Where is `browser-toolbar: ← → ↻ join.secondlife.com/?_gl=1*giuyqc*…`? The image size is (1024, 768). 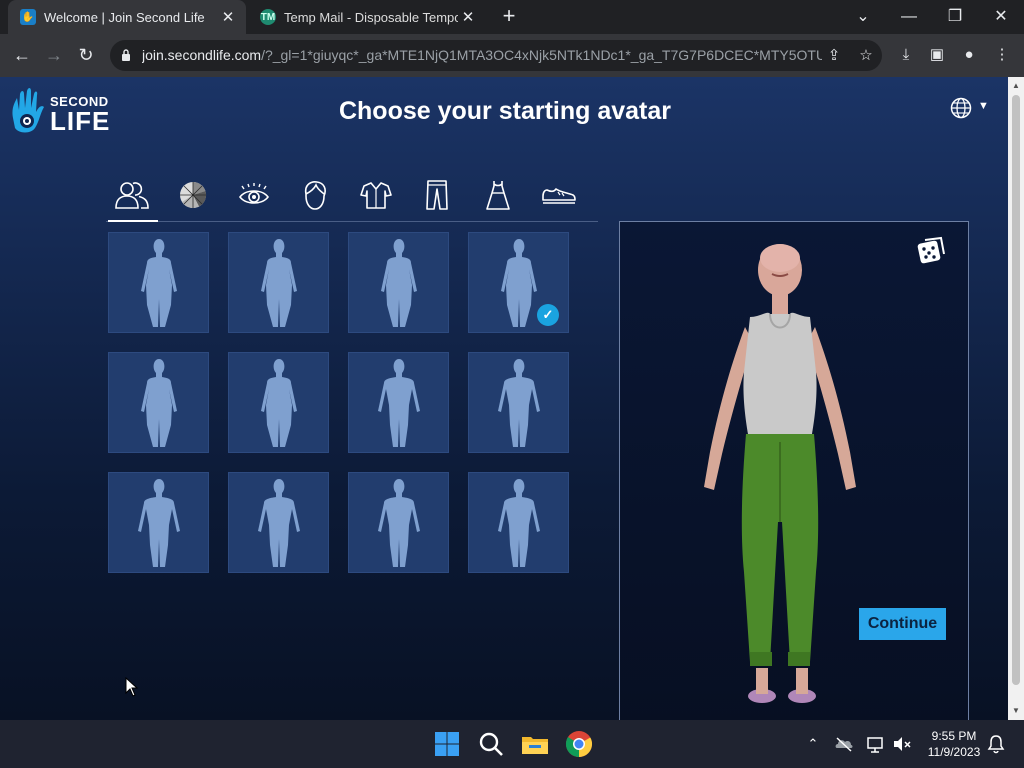
browser-toolbar: ← → ↻ join.secondlife.com/?_gl=1*giuyqc*… is located at coordinates (512, 55).